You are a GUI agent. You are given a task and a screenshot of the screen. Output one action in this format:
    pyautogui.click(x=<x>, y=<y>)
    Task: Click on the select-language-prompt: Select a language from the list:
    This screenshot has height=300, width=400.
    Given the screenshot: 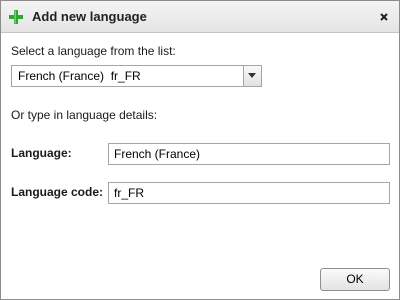 What is the action you would take?
    pyautogui.click(x=93, y=51)
    